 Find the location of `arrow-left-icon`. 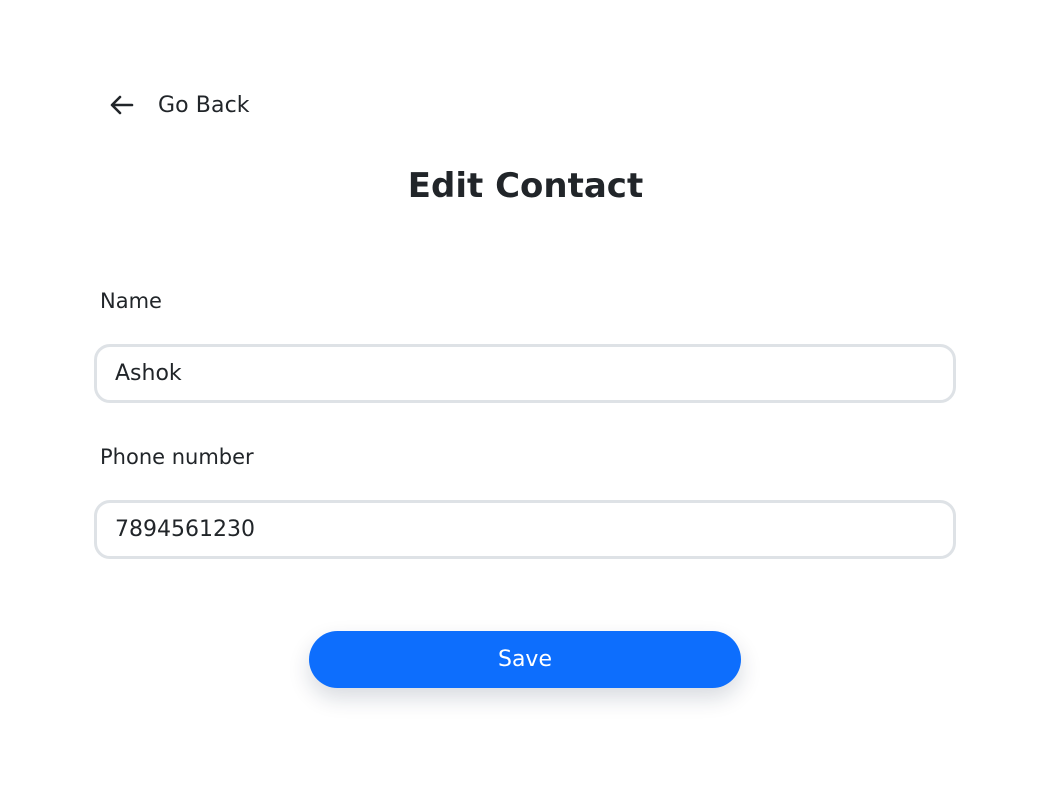

arrow-left-icon is located at coordinates (122, 105).